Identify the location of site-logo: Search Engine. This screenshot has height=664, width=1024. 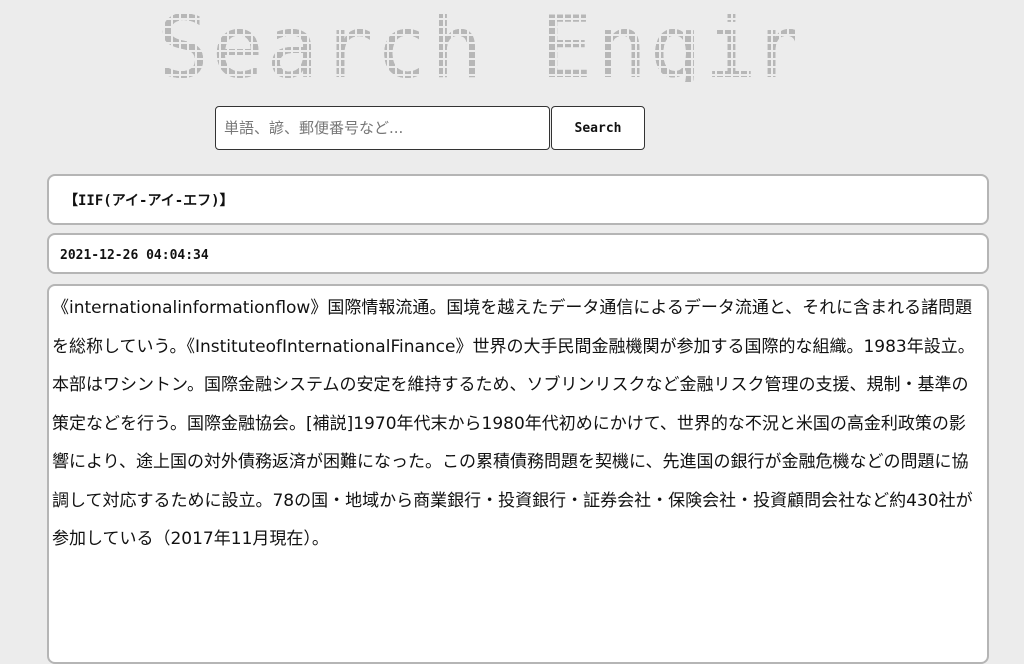
(477, 48).